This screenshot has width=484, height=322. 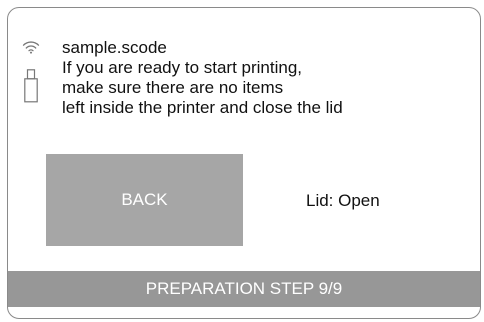 I want to click on wifi-icon, so click(x=31, y=47).